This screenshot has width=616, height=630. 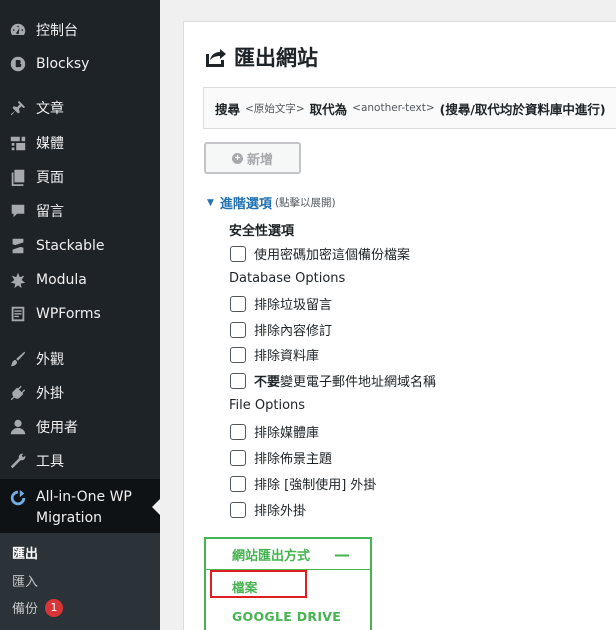 I want to click on option-exclude-themes: 排除佈景主題, so click(x=281, y=457).